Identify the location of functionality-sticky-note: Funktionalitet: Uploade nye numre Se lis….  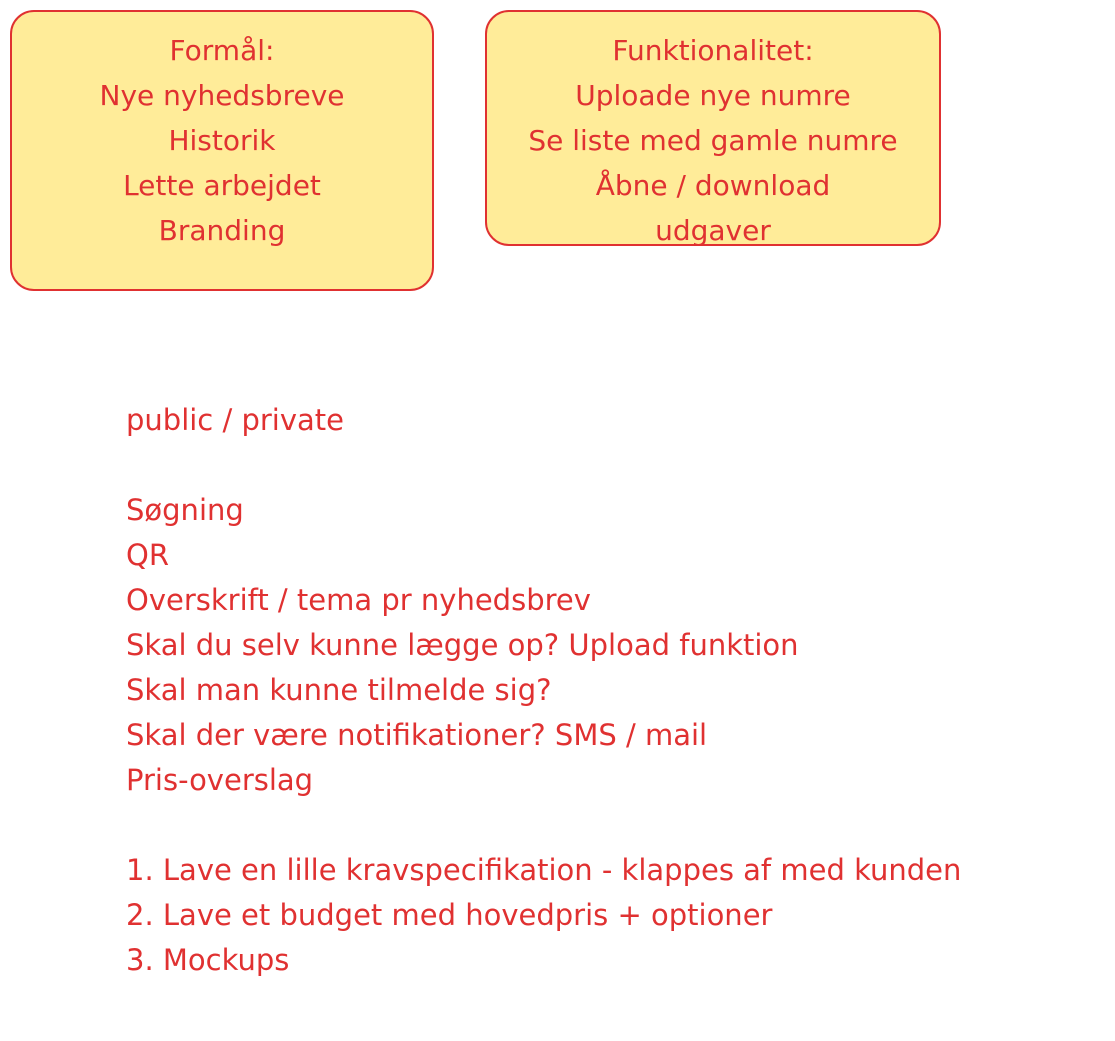
(713, 128).